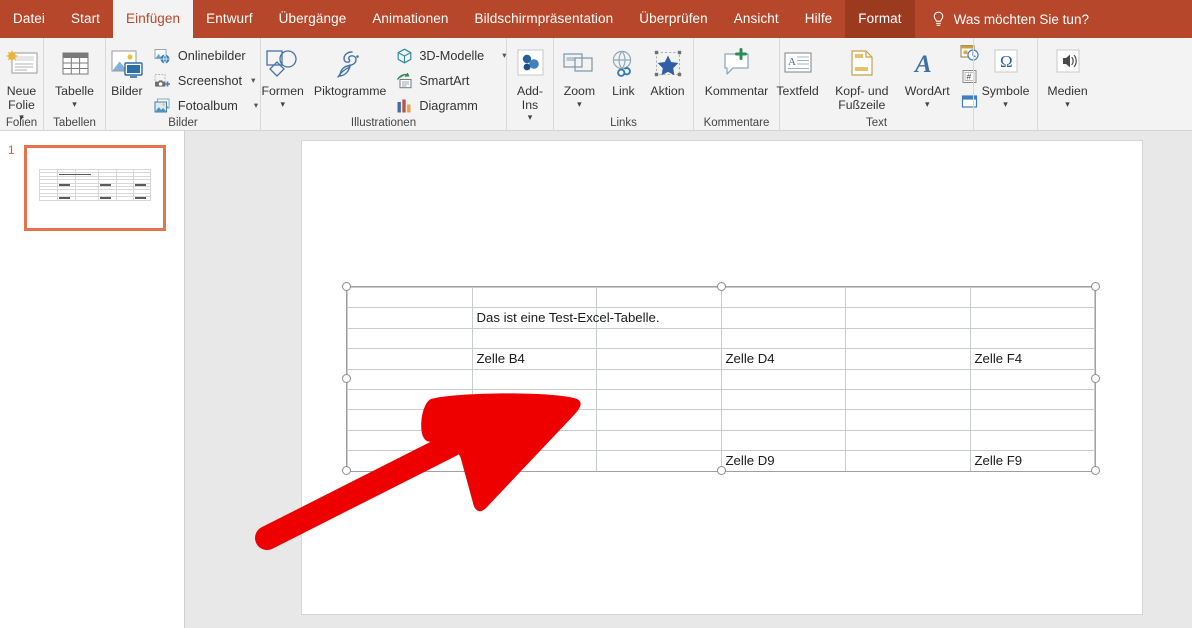 The image size is (1192, 628). What do you see at coordinates (74, 75) in the screenshot?
I see `table-button: Tabelle ▾` at bounding box center [74, 75].